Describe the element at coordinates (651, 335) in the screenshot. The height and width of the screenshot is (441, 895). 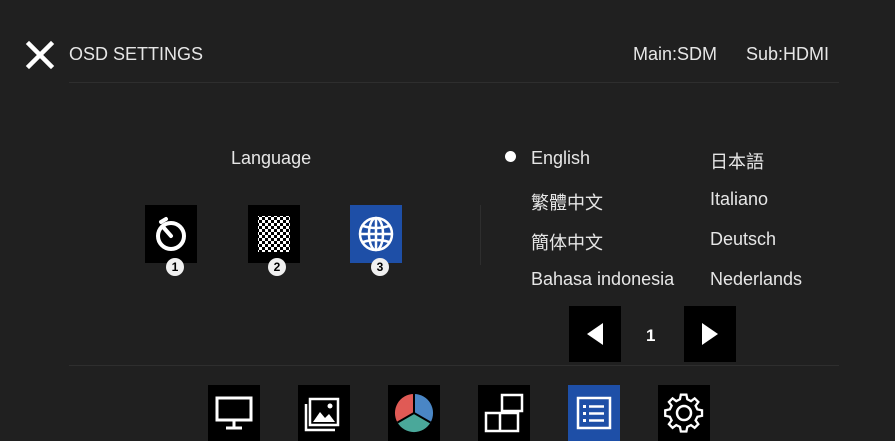
I see `page-number: 1` at that location.